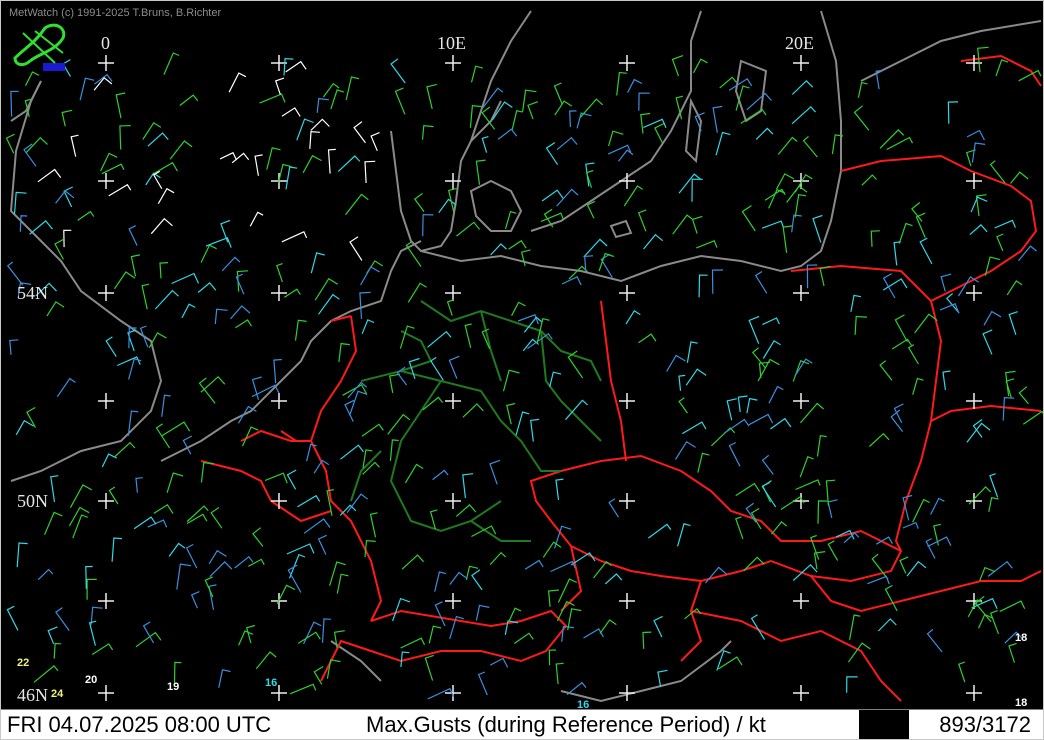 The width and height of the screenshot is (1044, 740). Describe the element at coordinates (566, 724) in the screenshot. I see `parameter-title-text: Max.Gusts (during Reference Period) / kt` at that location.